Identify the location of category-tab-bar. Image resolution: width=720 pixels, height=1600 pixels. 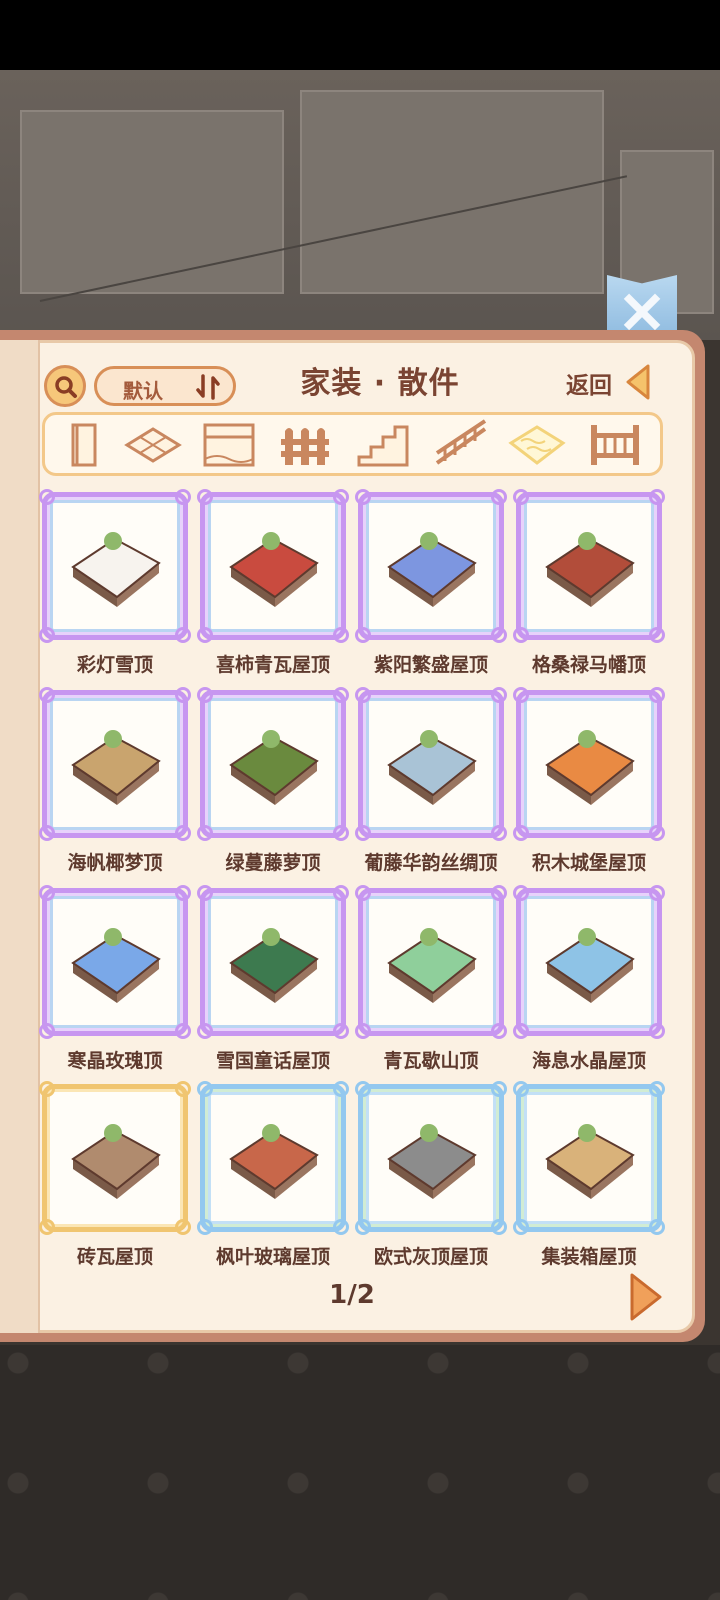
(352, 444).